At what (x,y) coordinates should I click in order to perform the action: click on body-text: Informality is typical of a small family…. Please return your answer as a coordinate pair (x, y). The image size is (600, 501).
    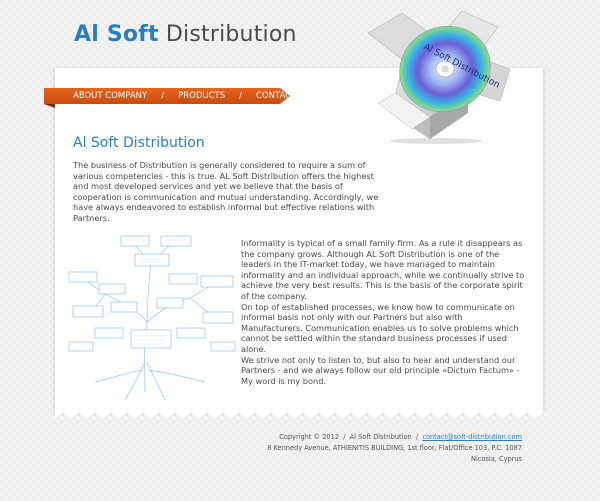
    Looking at the image, I should click on (383, 312).